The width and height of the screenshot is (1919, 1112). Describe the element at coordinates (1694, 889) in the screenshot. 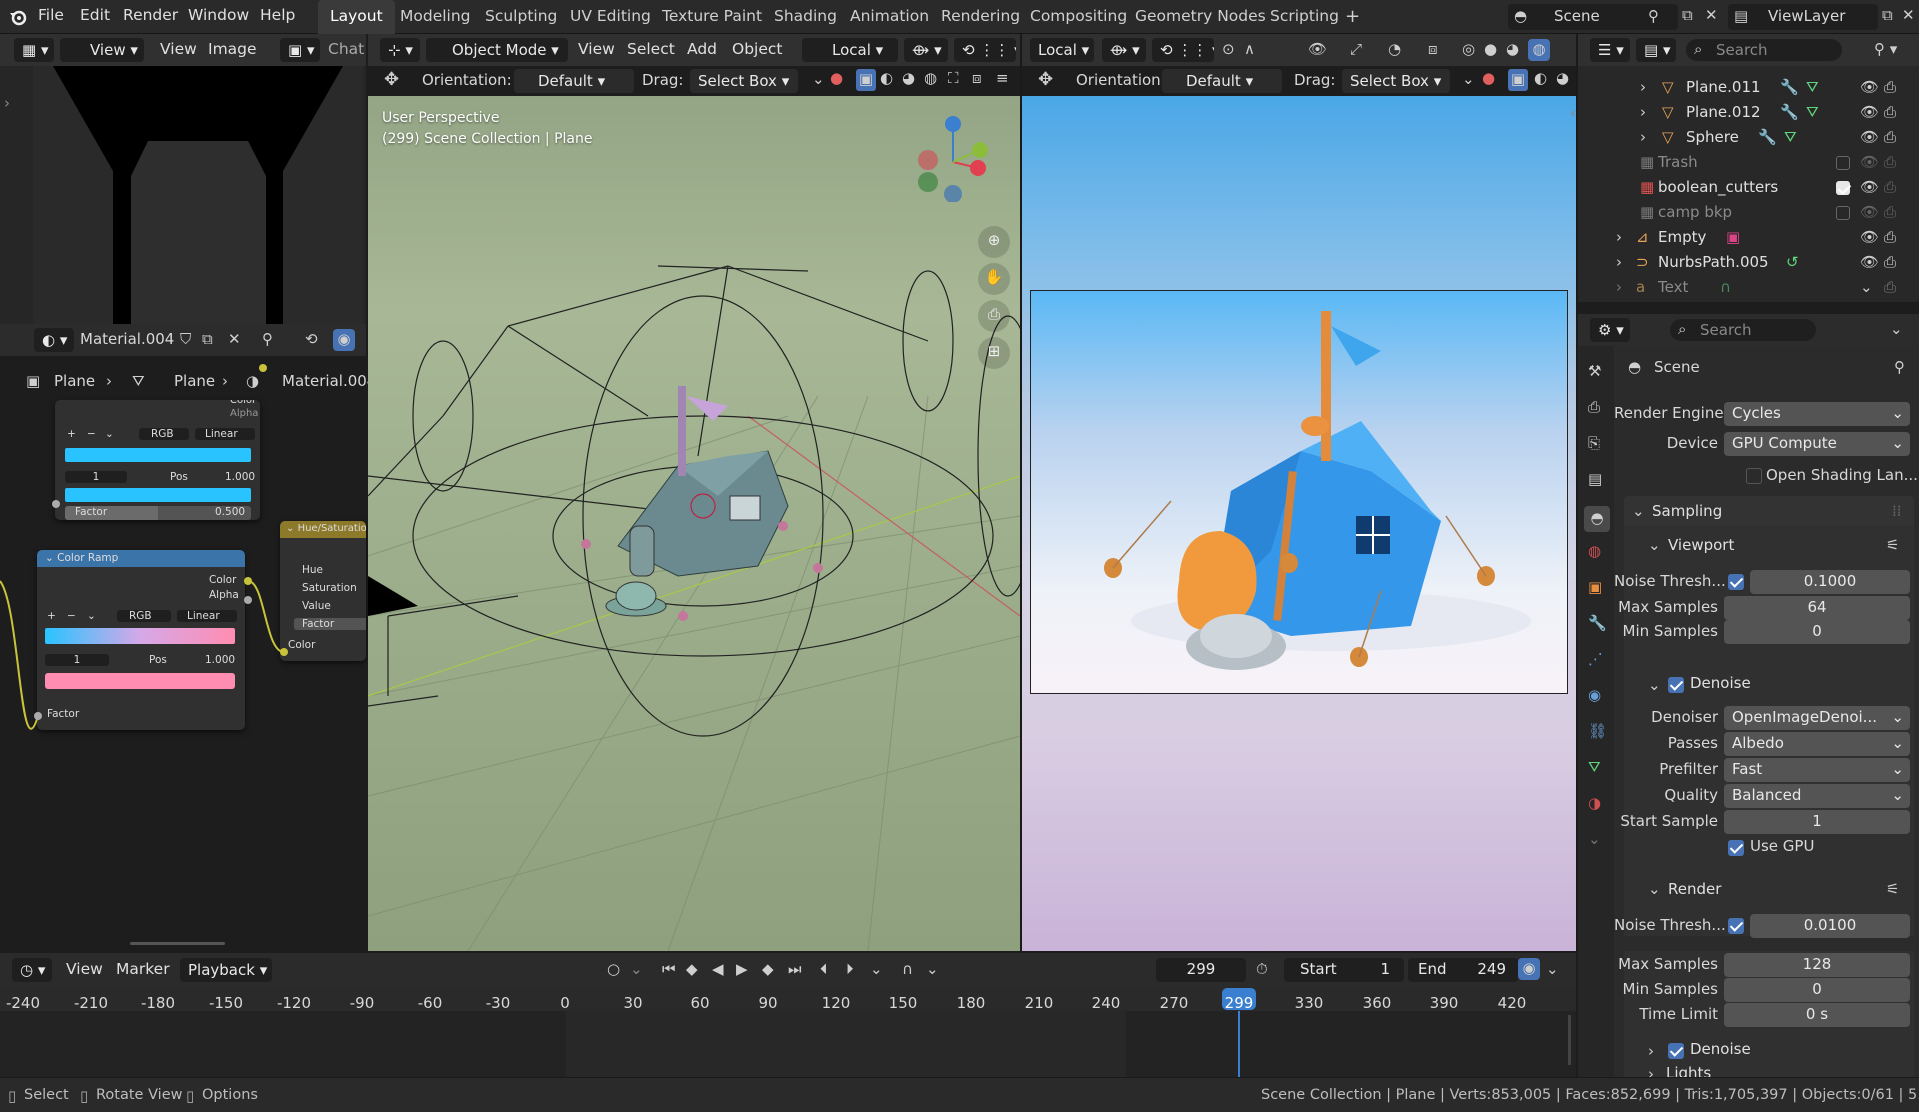

I see `render-subpanel-title: Render` at that location.